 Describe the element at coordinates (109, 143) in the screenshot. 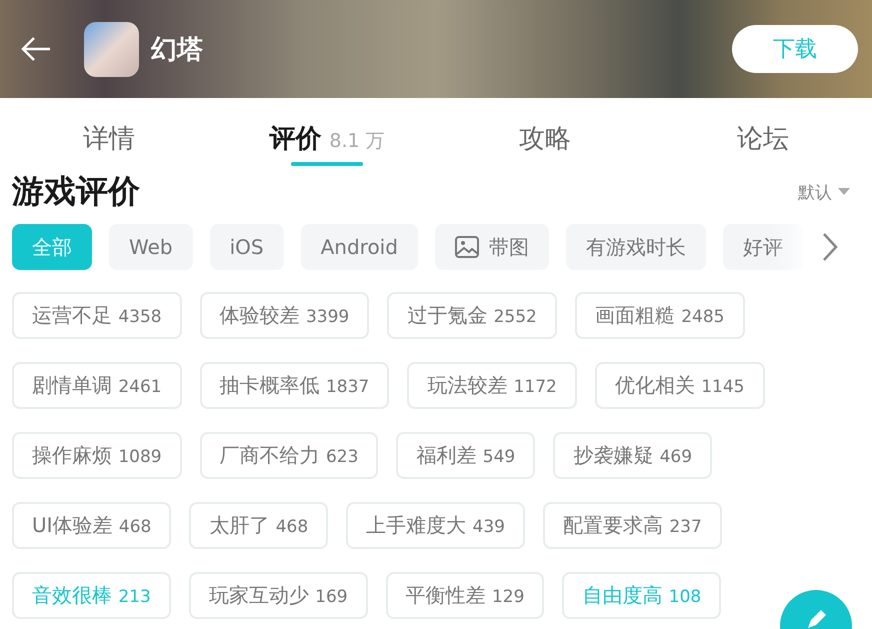

I see `tab: 详情` at that location.